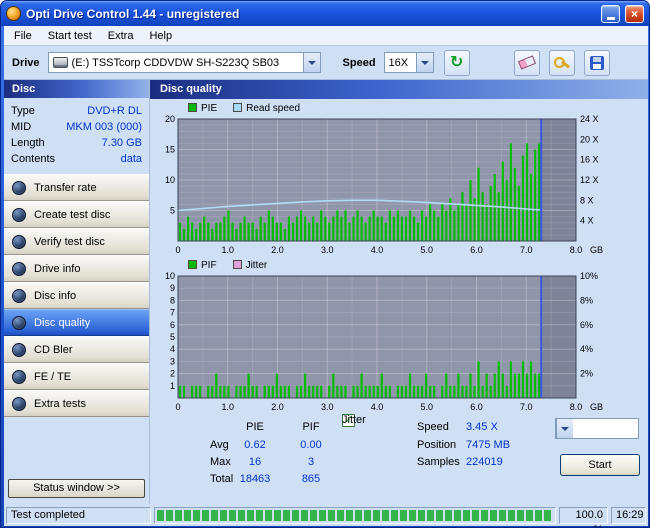  What do you see at coordinates (121, 36) in the screenshot?
I see `menu-extra: Extra` at bounding box center [121, 36].